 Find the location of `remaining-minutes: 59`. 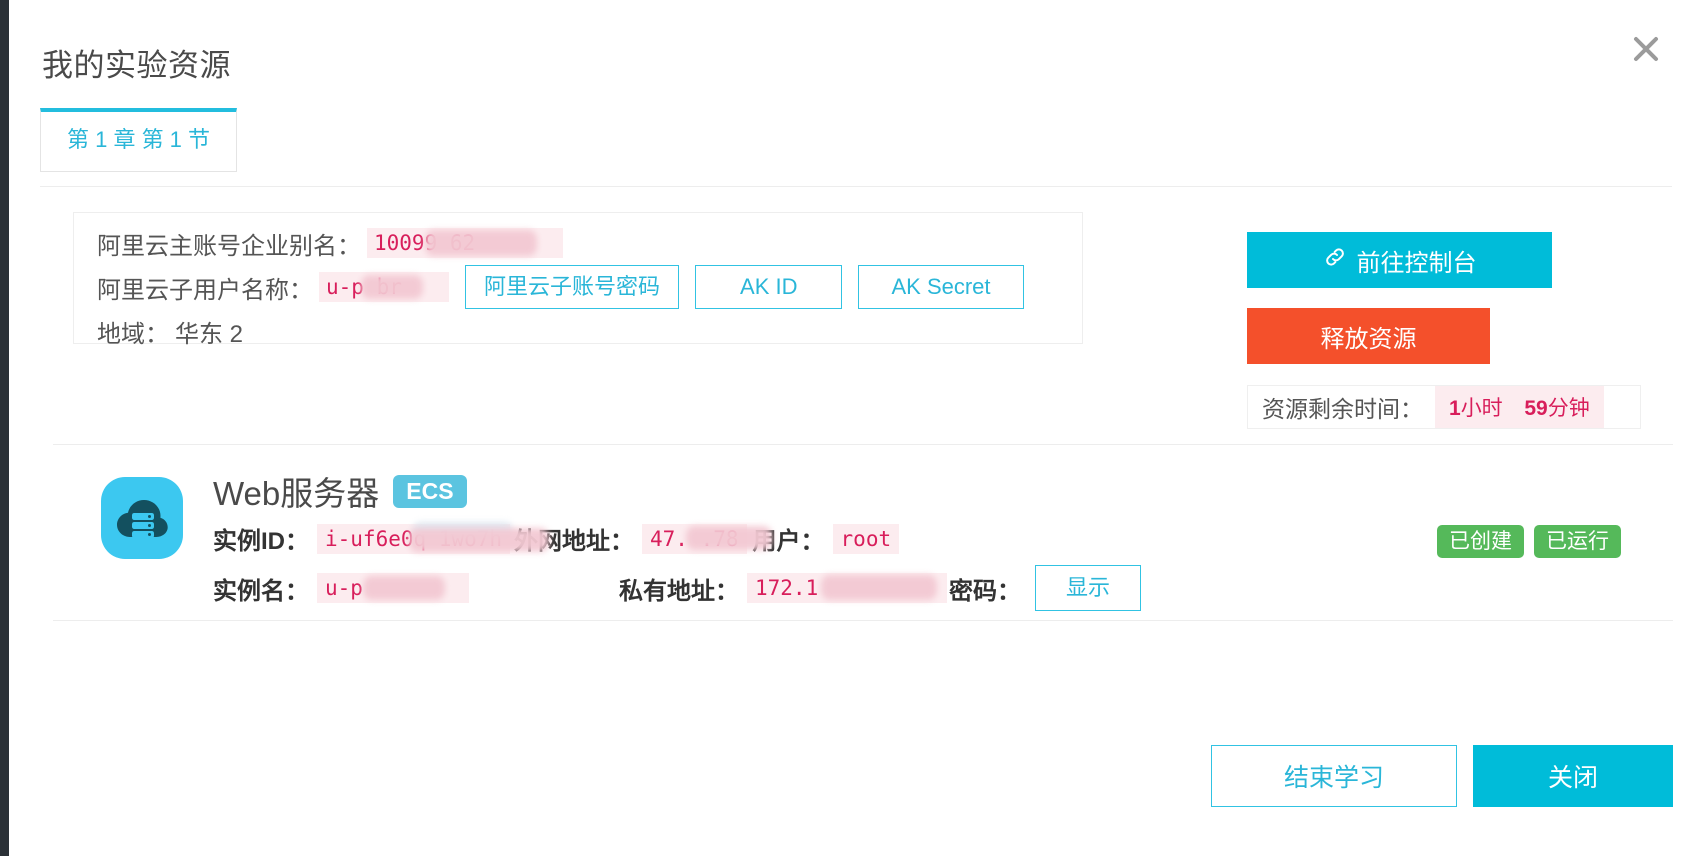

remaining-minutes: 59 is located at coordinates (1536, 408).